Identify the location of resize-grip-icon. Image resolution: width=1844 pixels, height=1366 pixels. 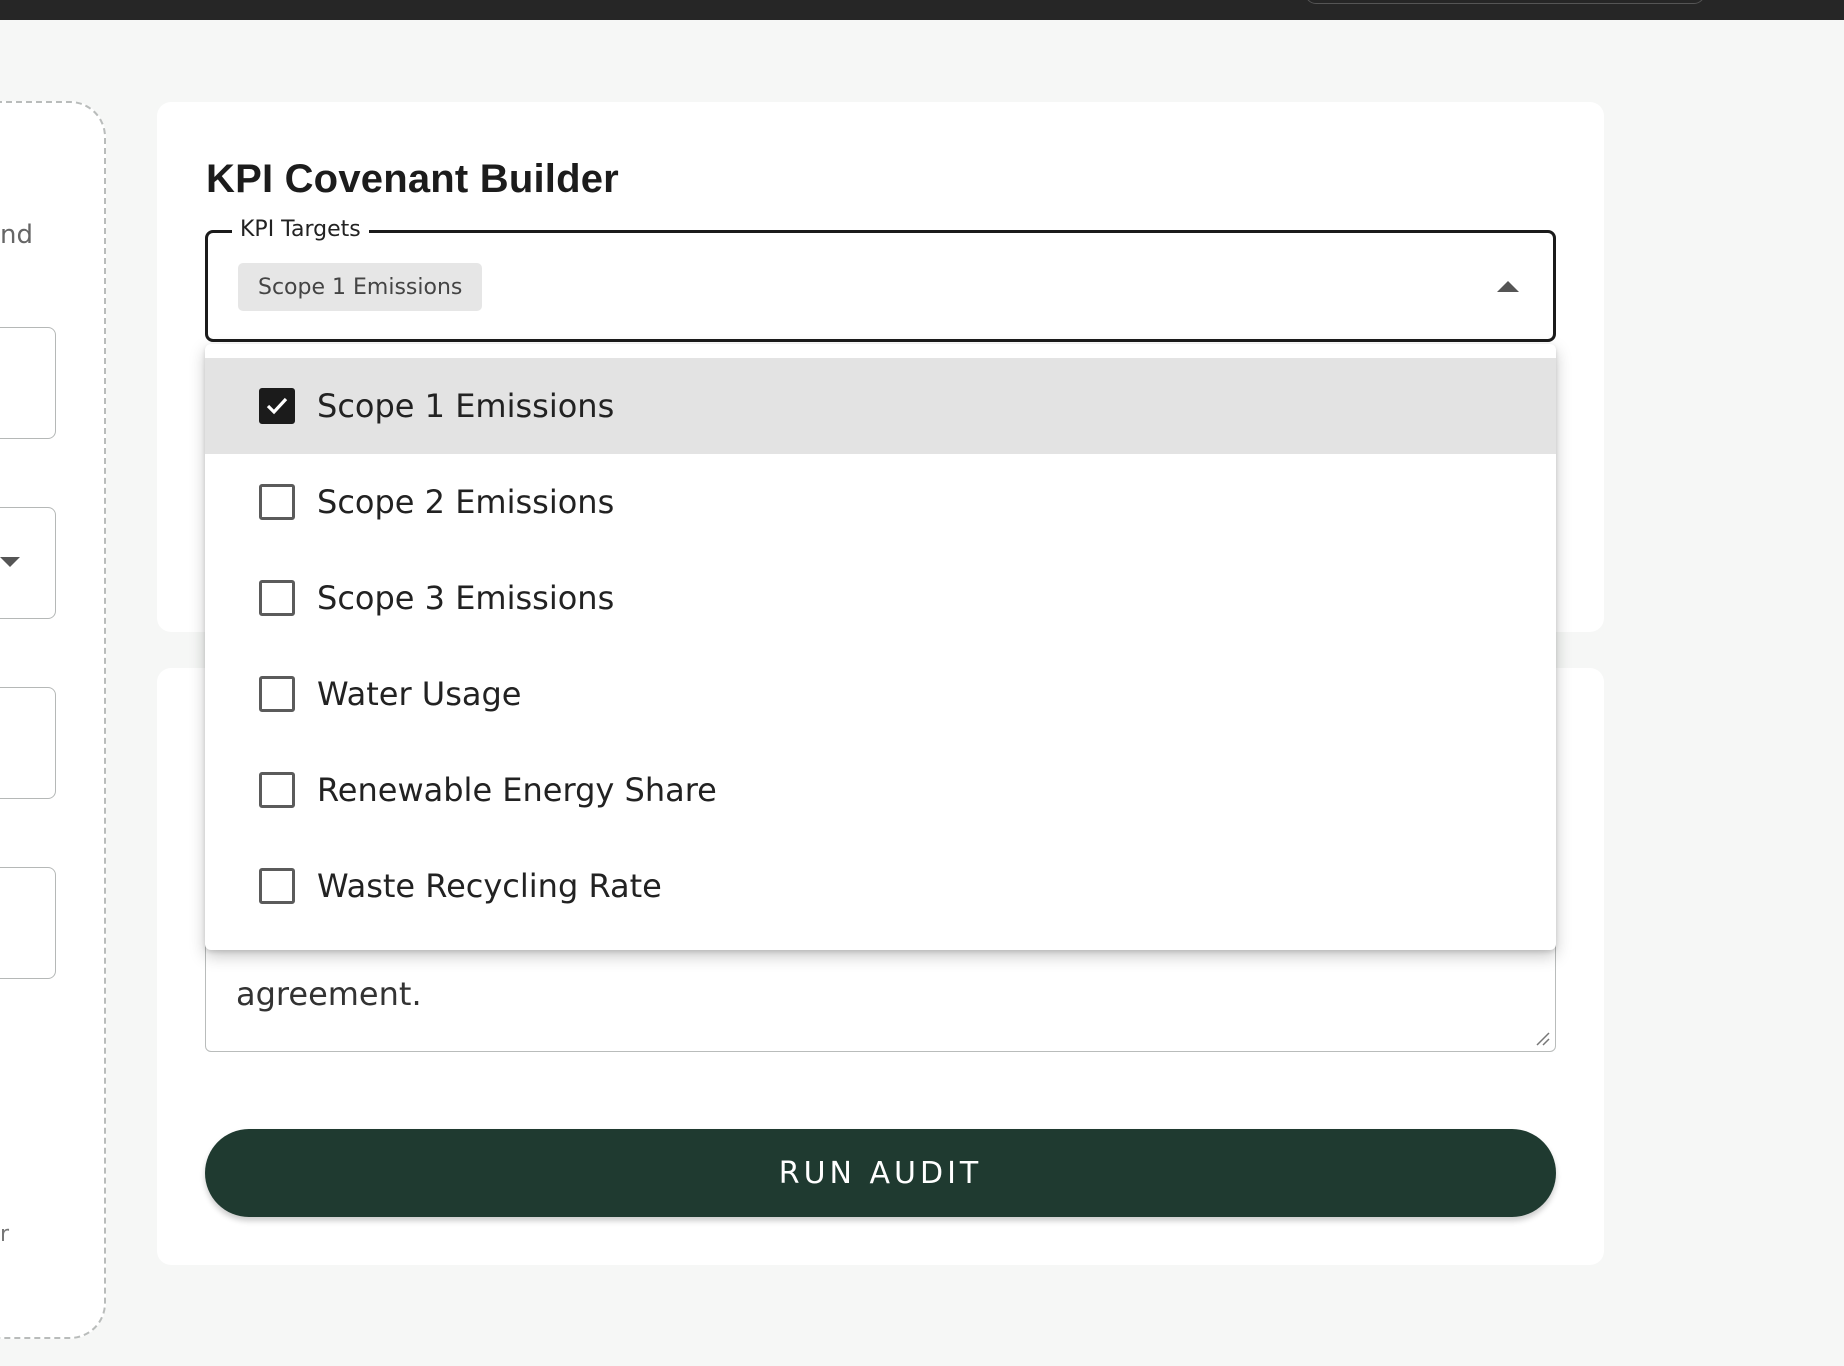
(1542, 1038).